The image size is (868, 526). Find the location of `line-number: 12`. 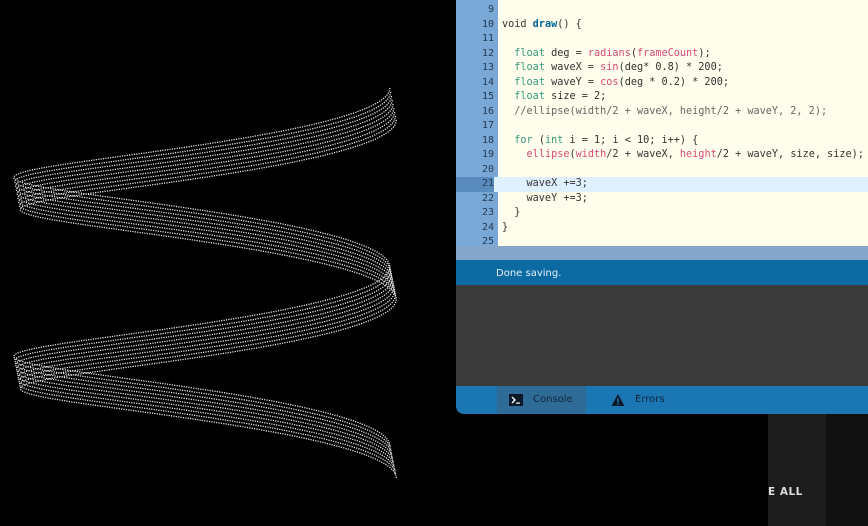

line-number: 12 is located at coordinates (487, 53).